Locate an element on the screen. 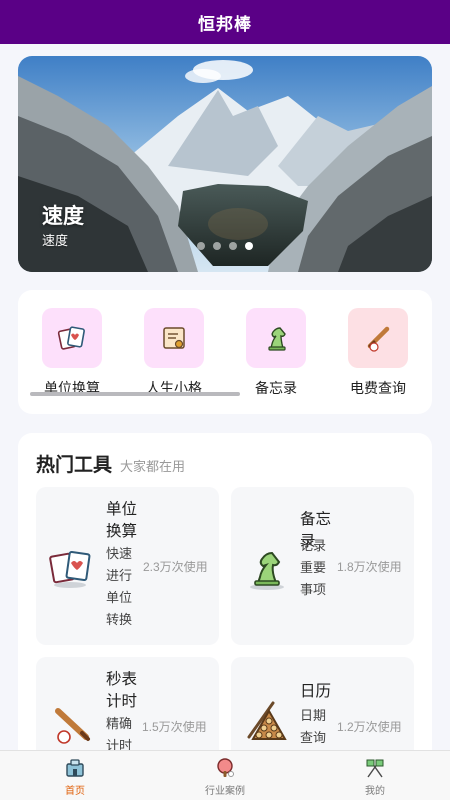 This screenshot has width=450, height=800. tool-usage-count: 1.5万次使用 is located at coordinates (174, 727).